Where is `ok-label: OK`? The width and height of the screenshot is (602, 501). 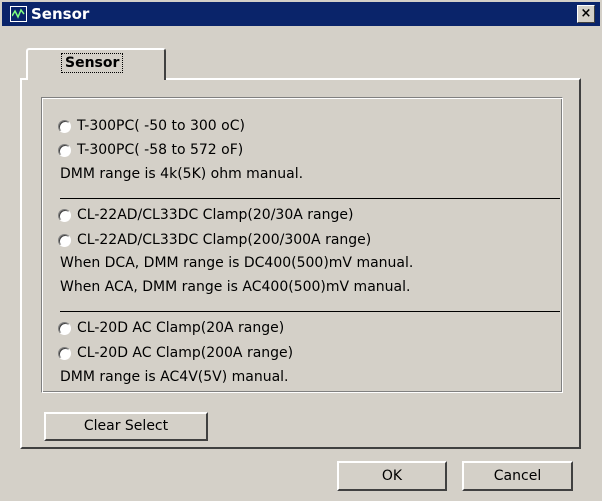 ok-label: OK is located at coordinates (392, 476).